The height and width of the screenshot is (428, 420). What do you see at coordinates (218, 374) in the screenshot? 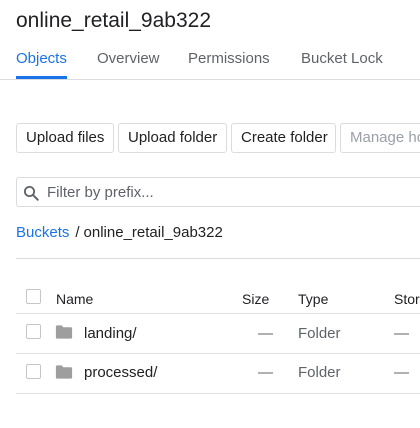
I see `table-row: processed/ — Folder —` at bounding box center [218, 374].